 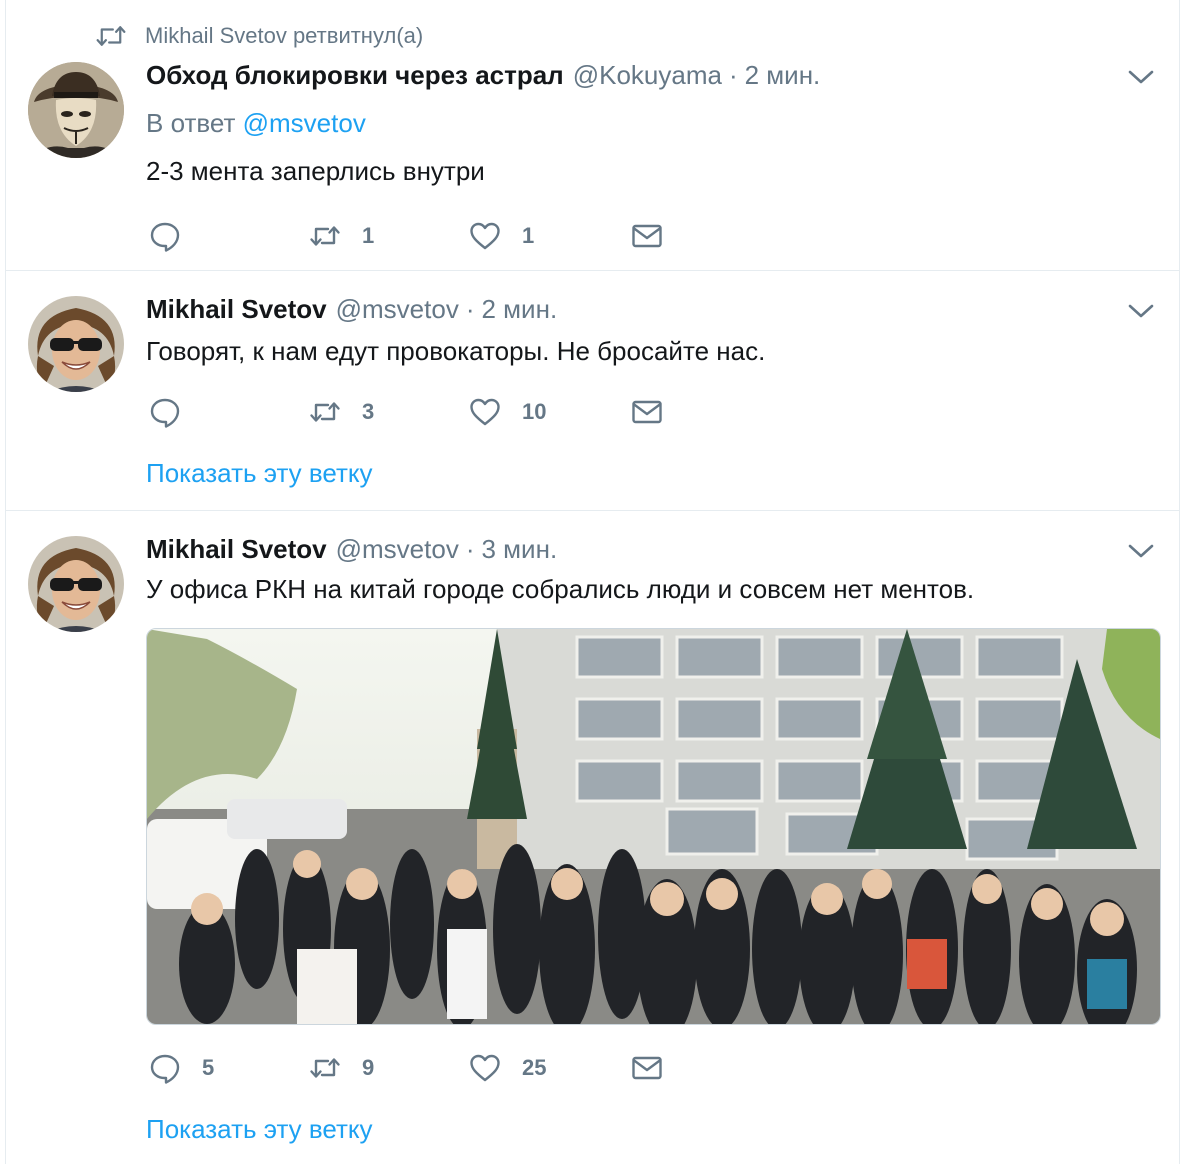 I want to click on retweet-banner: Mikhail Svetov ретвитнул(а), so click(x=259, y=36).